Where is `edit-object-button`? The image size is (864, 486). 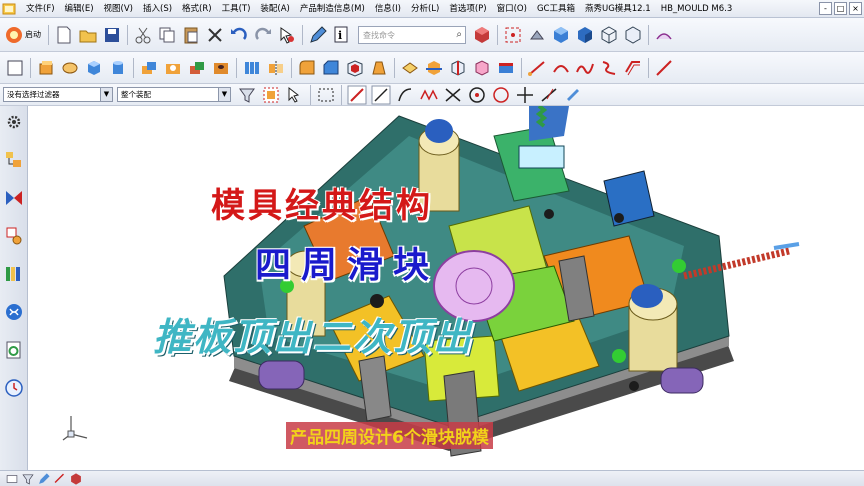
edit-object-button is located at coordinates (318, 35).